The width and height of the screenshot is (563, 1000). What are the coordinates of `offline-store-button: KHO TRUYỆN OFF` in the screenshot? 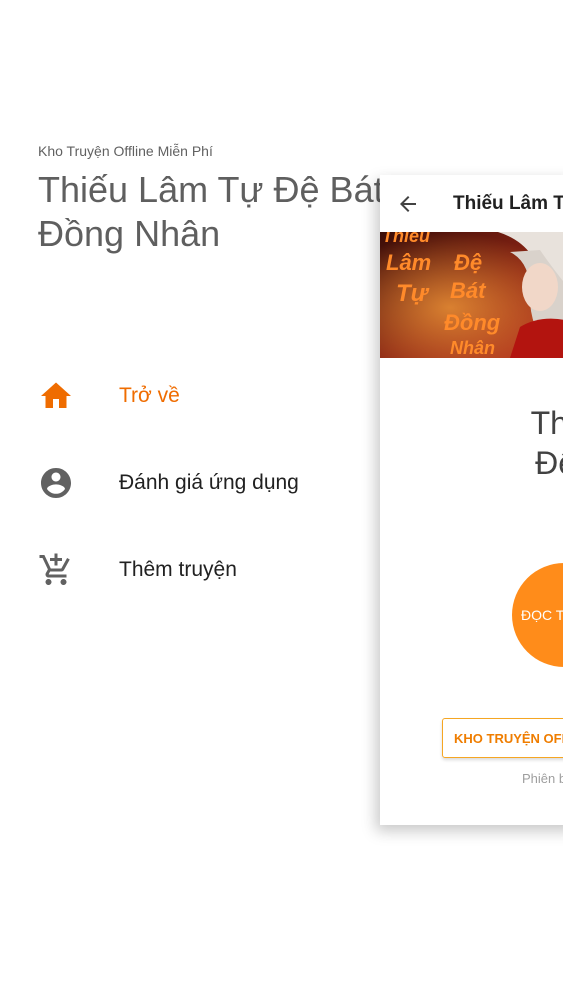 It's located at (502, 738).